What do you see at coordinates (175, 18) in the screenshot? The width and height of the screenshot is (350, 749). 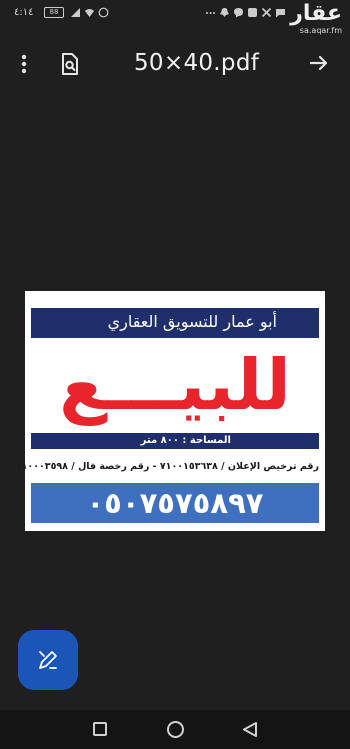 I see `status-bar: ٤:١٤ 88 عقار sa.aqar.fm` at bounding box center [175, 18].